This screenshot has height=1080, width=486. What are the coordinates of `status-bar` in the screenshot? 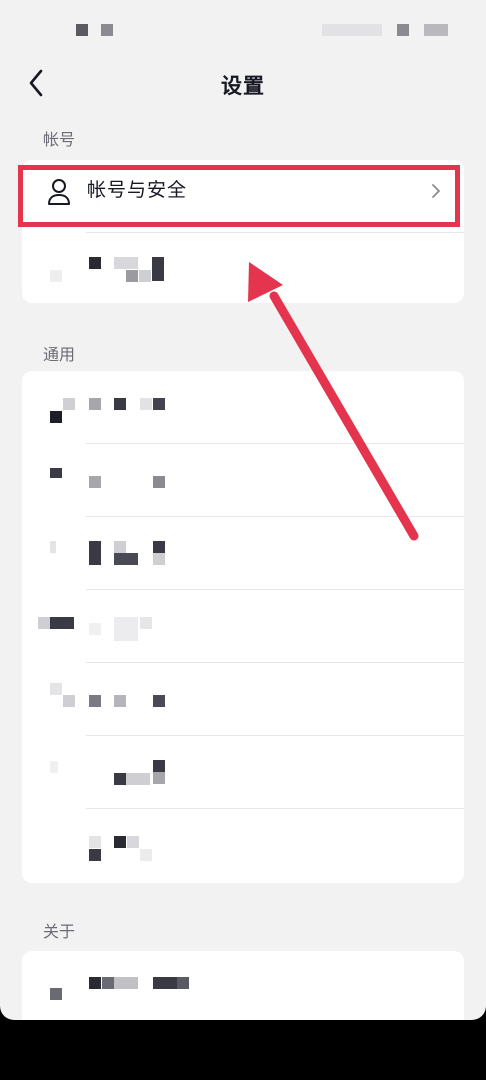 It's located at (243, 30).